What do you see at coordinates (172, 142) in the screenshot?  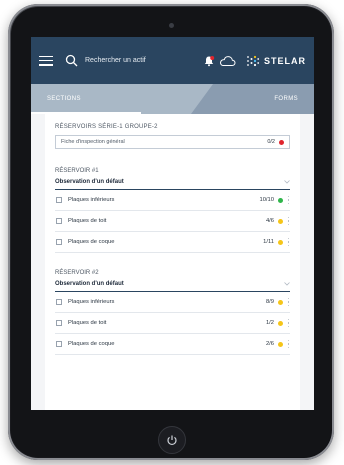 I see `general-inspection-row: Fiche d'inspection général 0/2` at bounding box center [172, 142].